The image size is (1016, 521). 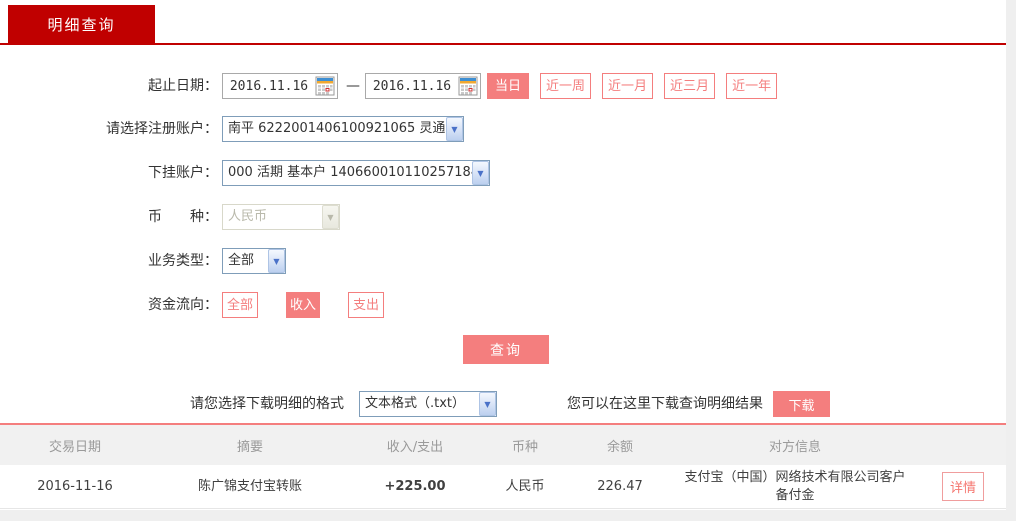 I want to click on register-account-label: 请选择注册账户：, so click(x=162, y=129).